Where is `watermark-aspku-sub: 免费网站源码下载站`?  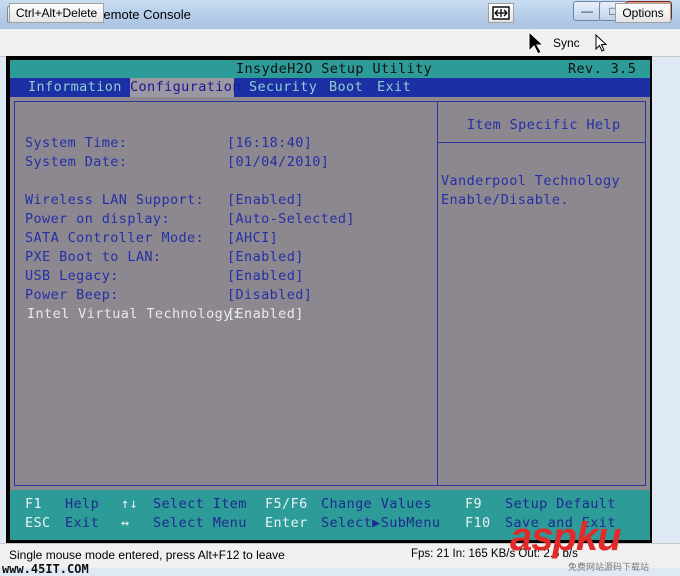 watermark-aspku-sub: 免费网站源码下载站 is located at coordinates (609, 567).